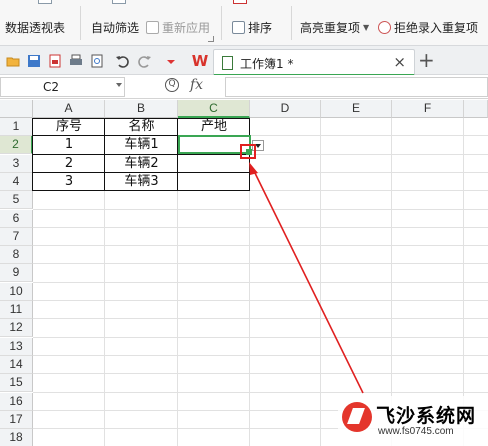  I want to click on pivot-table-button: 数据透视表, so click(35, 27).